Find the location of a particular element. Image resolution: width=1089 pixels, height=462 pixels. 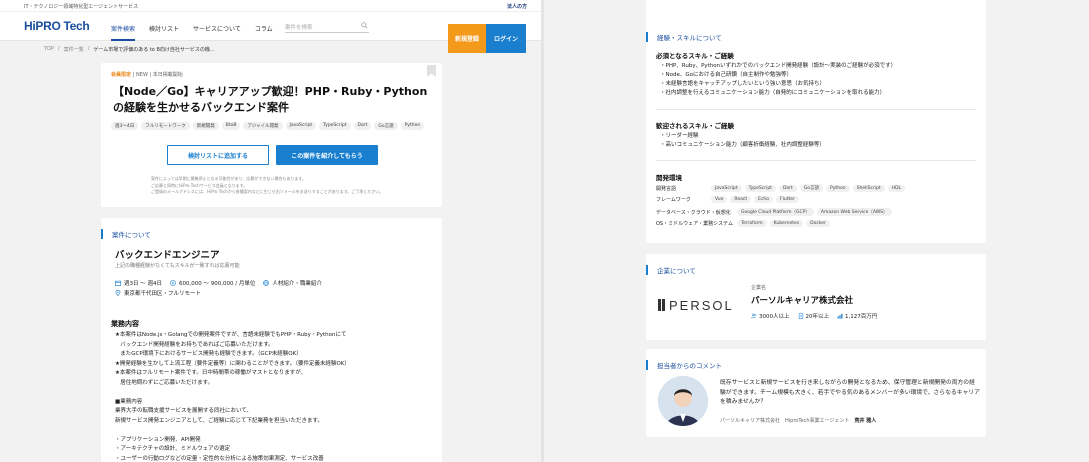

building-icon is located at coordinates (800, 316).